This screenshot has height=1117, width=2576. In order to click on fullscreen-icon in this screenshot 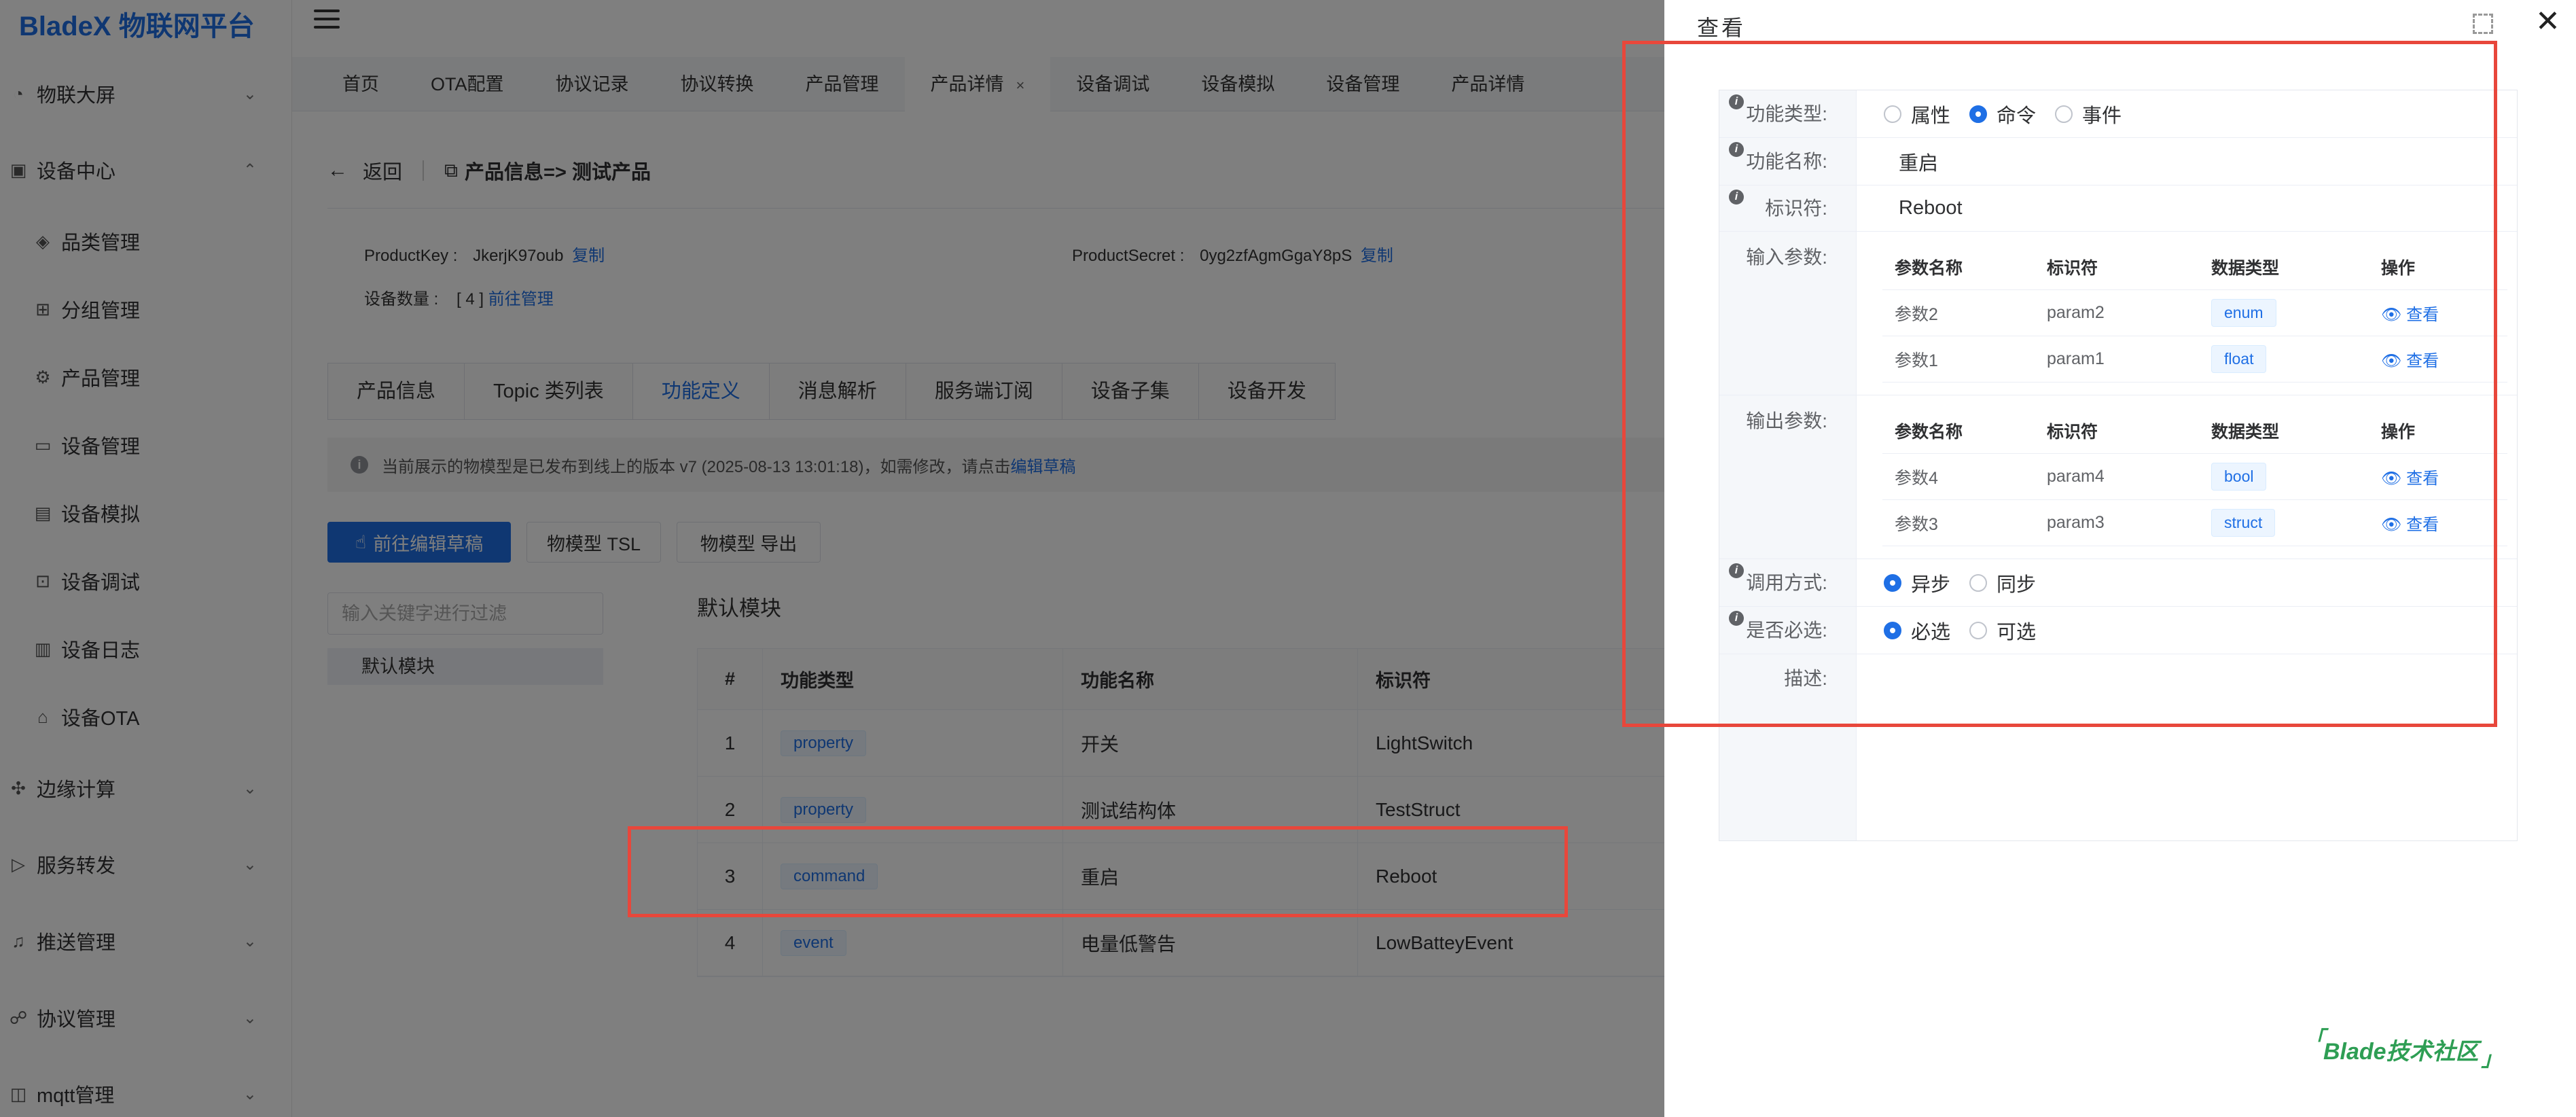, I will do `click(2483, 24)`.